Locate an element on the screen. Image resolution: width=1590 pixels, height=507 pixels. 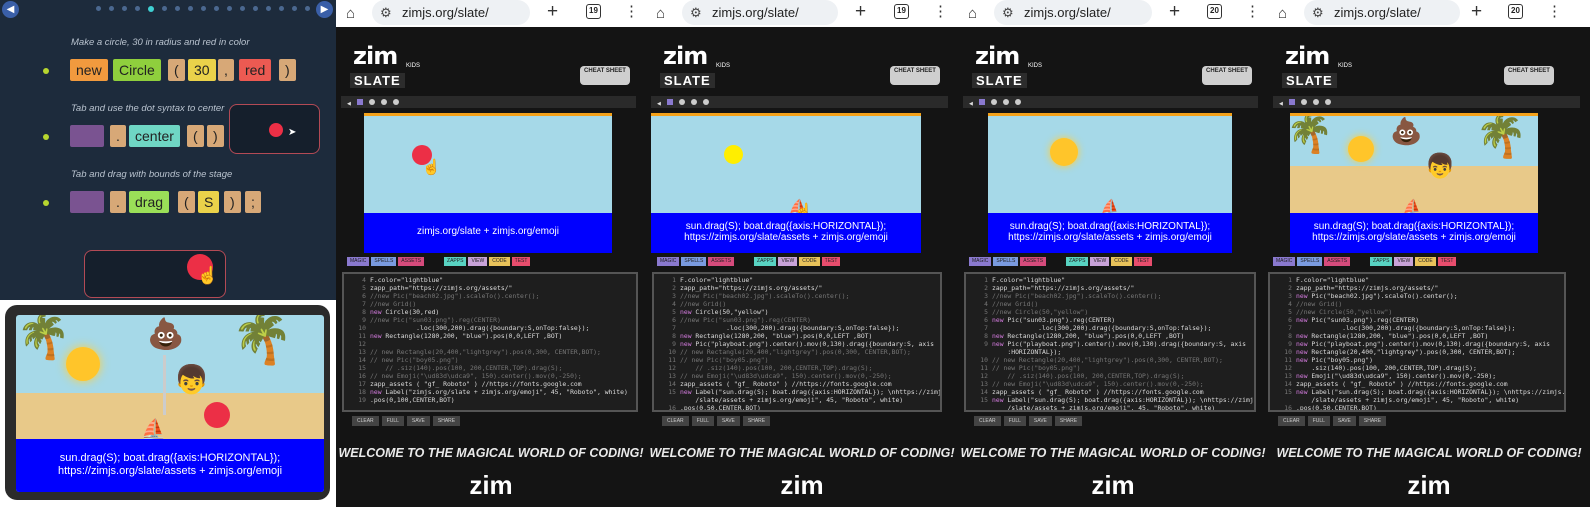
token-placeholder is located at coordinates (87, 136).